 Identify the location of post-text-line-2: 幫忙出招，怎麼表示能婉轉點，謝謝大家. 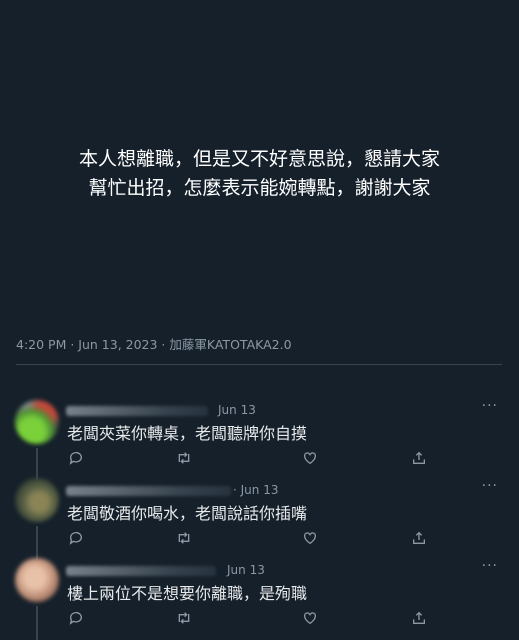
(259, 188).